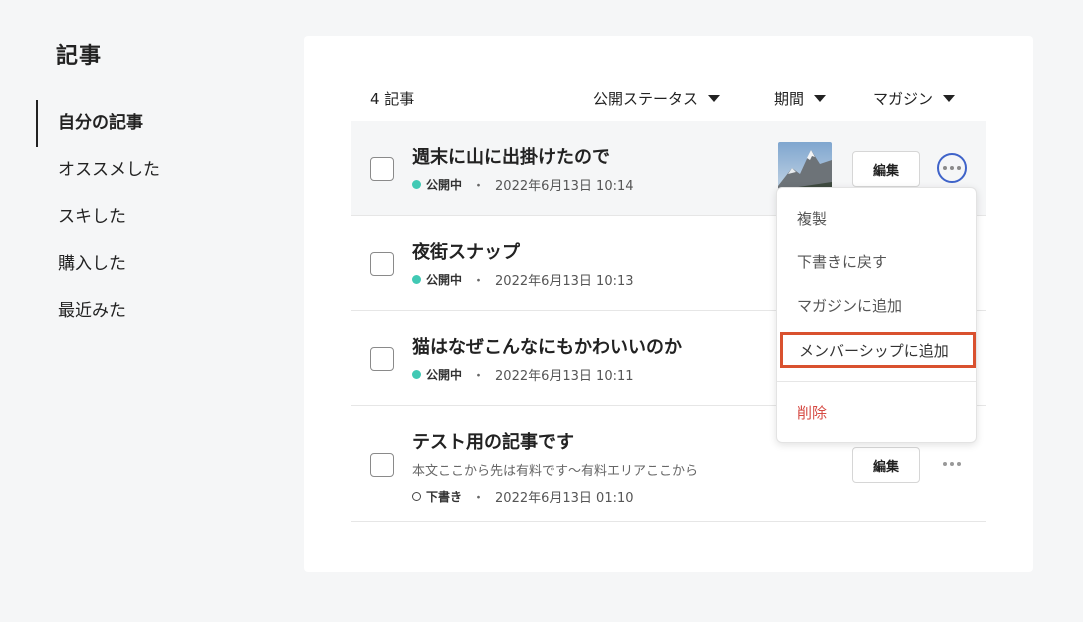 The image size is (1083, 622). Describe the element at coordinates (903, 98) in the screenshot. I see `filter-magazine-label: マガジン` at that location.